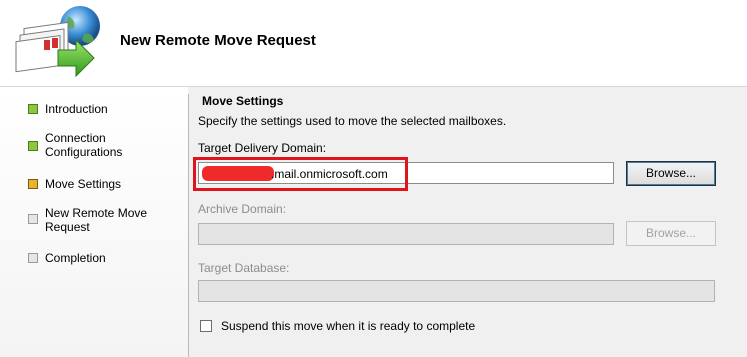 This screenshot has height=357, width=747. What do you see at coordinates (243, 101) in the screenshot?
I see `section-title: Move Settings` at bounding box center [243, 101].